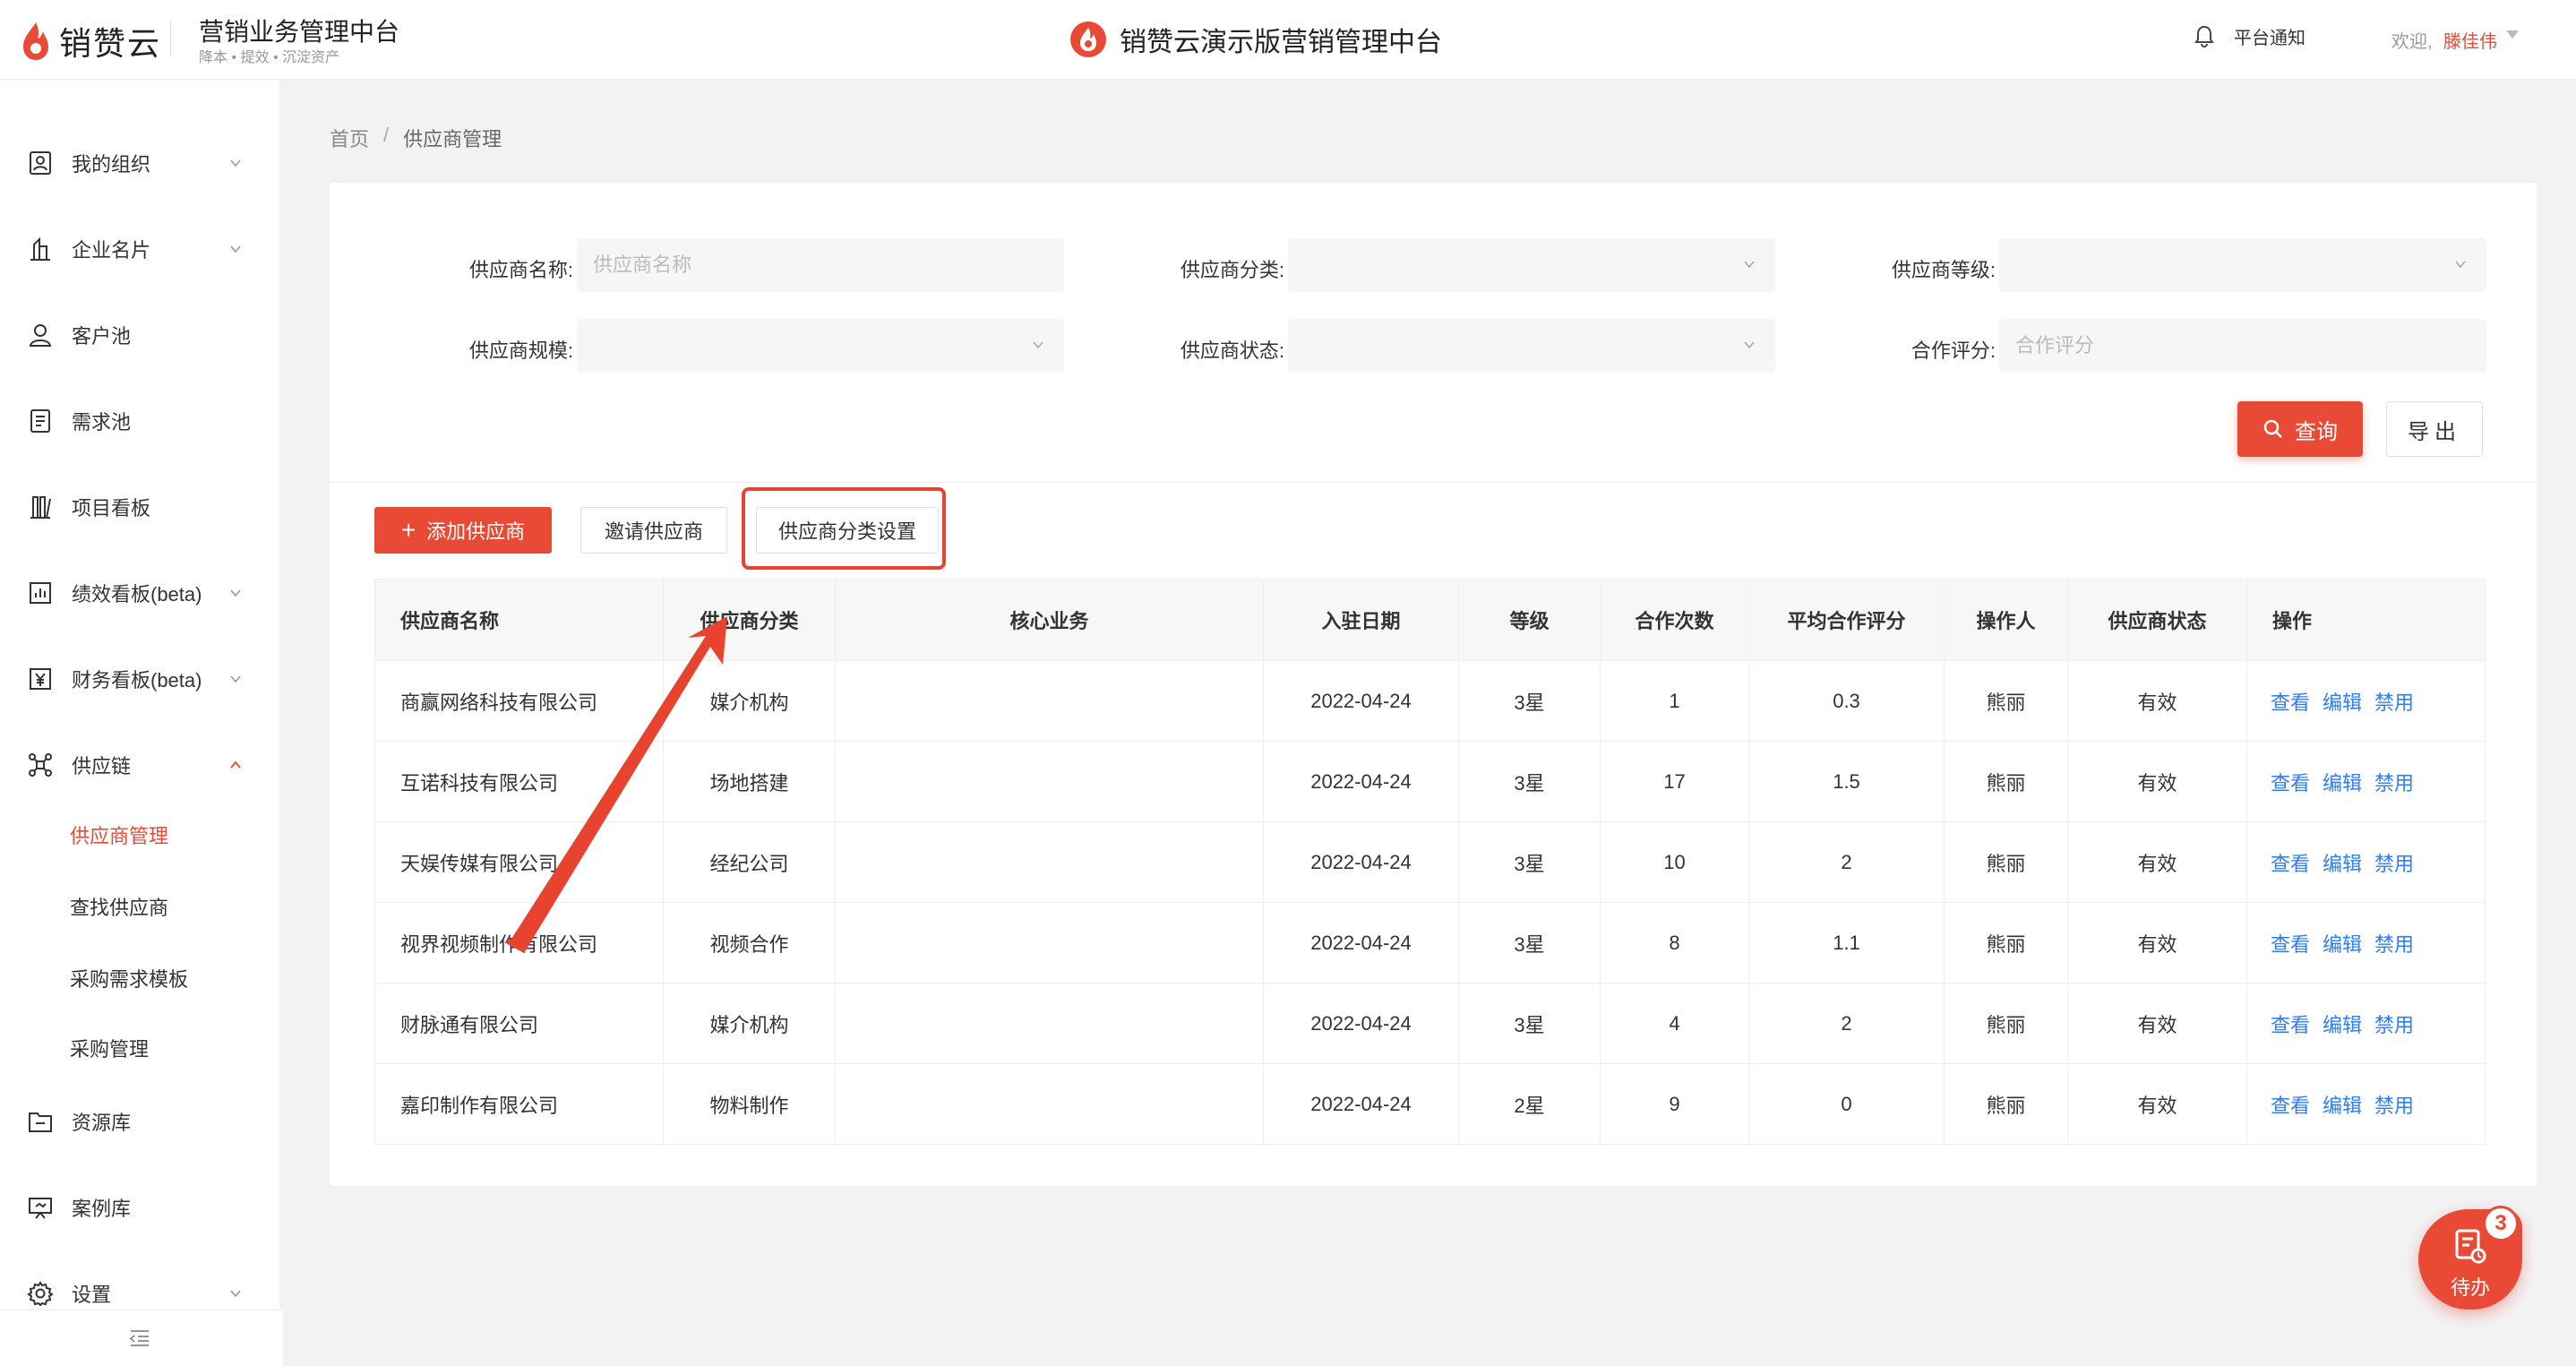 This screenshot has width=2576, height=1366. What do you see at coordinates (139, 978) in the screenshot?
I see `sidebar-subitem-purchase-template: 采购需求模板` at bounding box center [139, 978].